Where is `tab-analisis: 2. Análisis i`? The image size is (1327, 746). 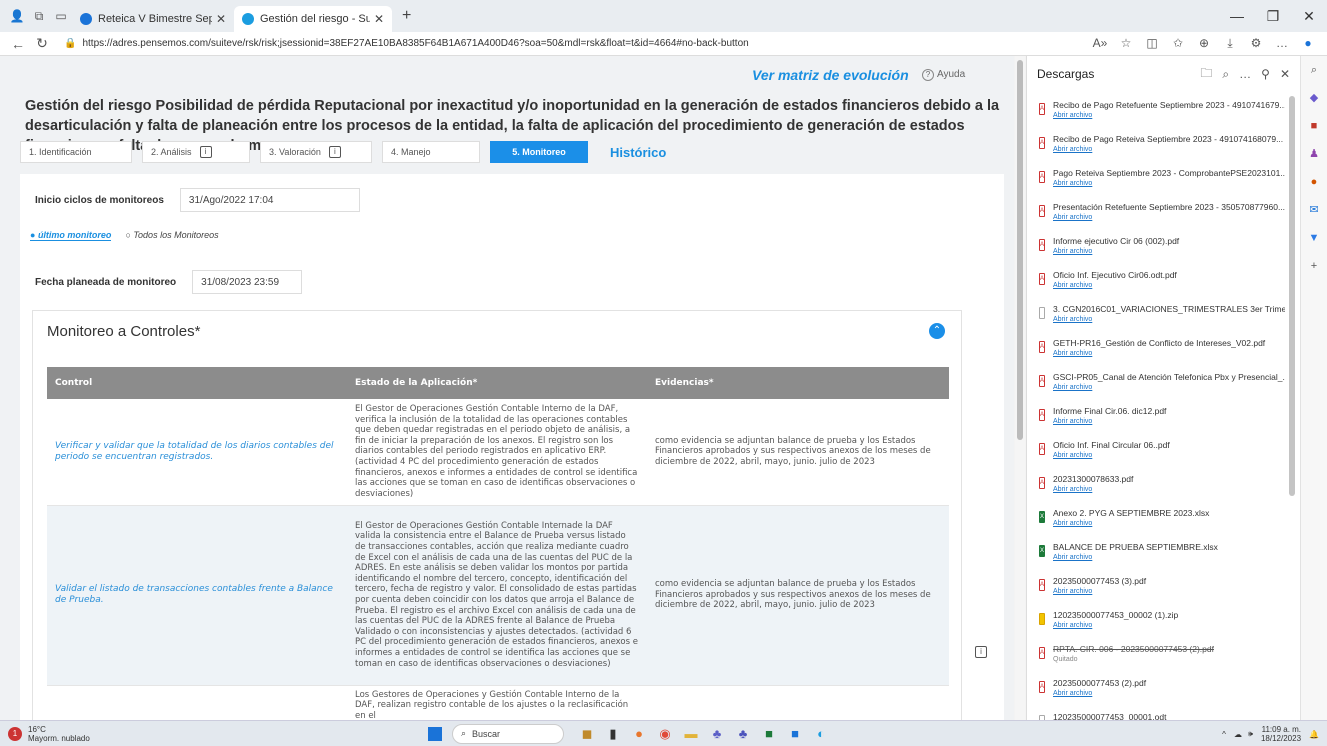 tab-analisis: 2. Análisis i is located at coordinates (196, 152).